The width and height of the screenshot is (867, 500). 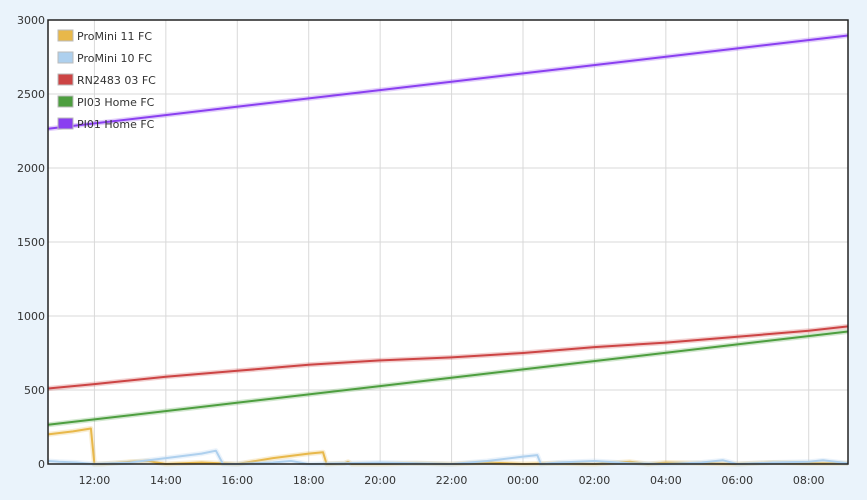 What do you see at coordinates (523, 480) in the screenshot?
I see `x-tick-label: 00:00` at bounding box center [523, 480].